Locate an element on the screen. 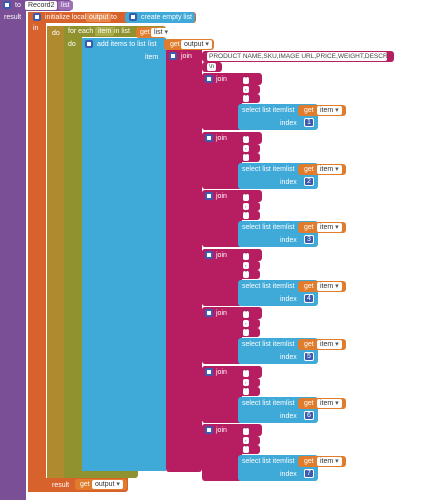 The width and height of the screenshot is (422, 500). index-number-block: 7 is located at coordinates (309, 473).